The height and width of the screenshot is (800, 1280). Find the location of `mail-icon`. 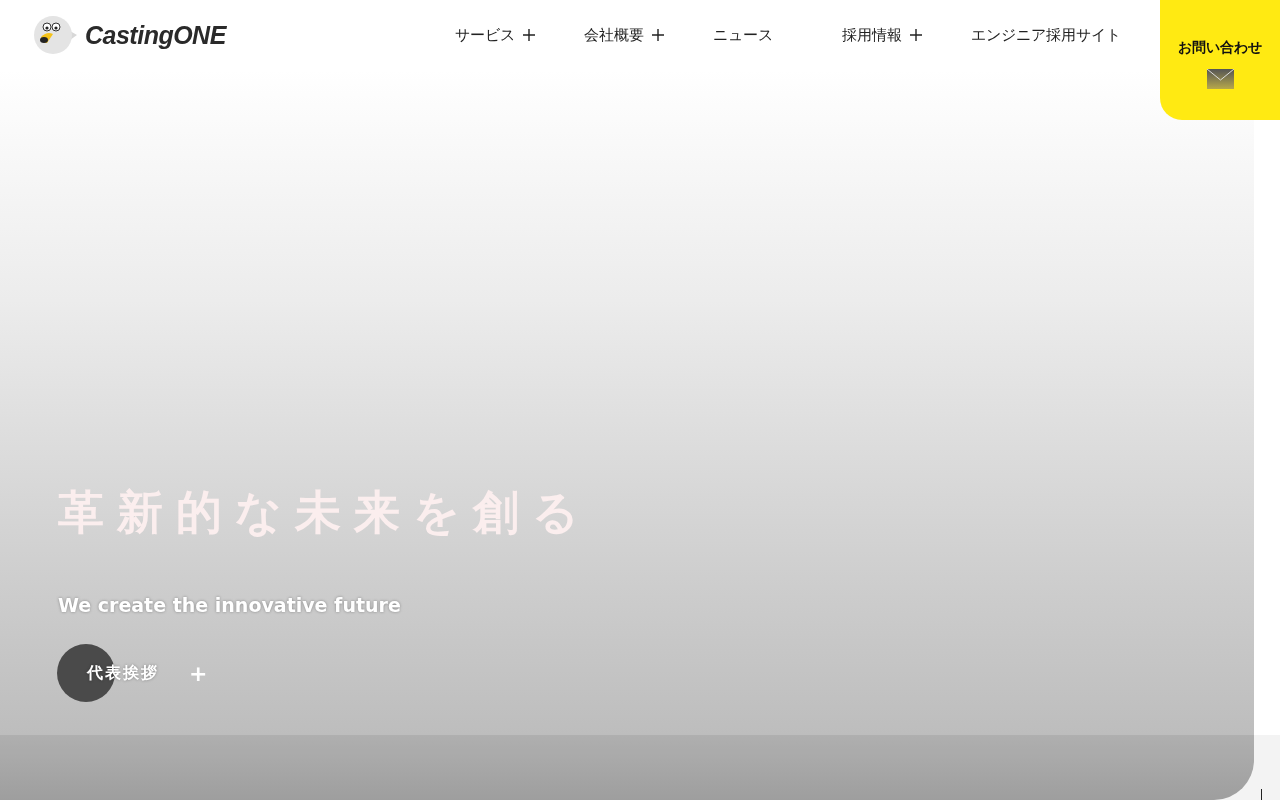

mail-icon is located at coordinates (1220, 79).